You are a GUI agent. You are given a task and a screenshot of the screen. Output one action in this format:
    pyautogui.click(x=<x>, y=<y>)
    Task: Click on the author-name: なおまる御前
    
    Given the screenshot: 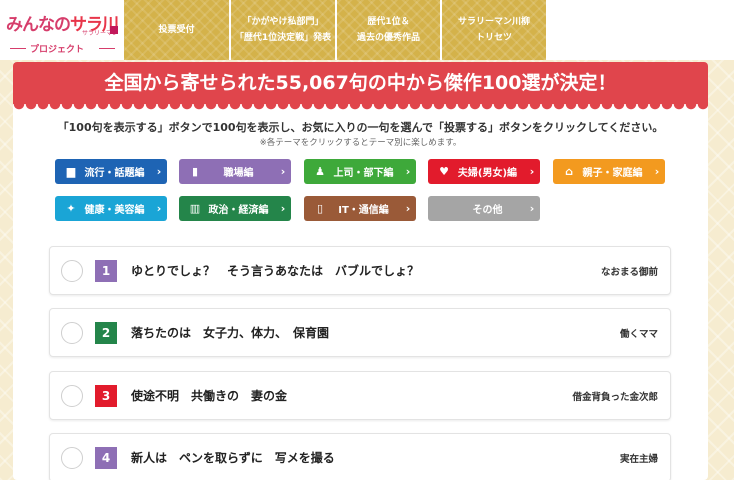 What is the action you would take?
    pyautogui.click(x=629, y=272)
    